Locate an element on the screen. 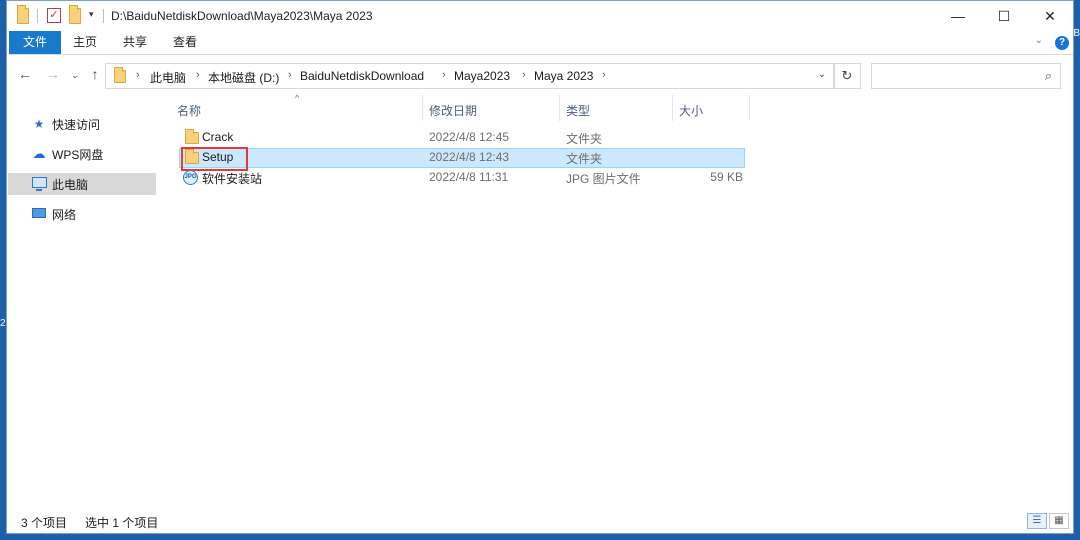 This screenshot has height=540, width=1080. jpg-file-icon: JPG is located at coordinates (190, 177).